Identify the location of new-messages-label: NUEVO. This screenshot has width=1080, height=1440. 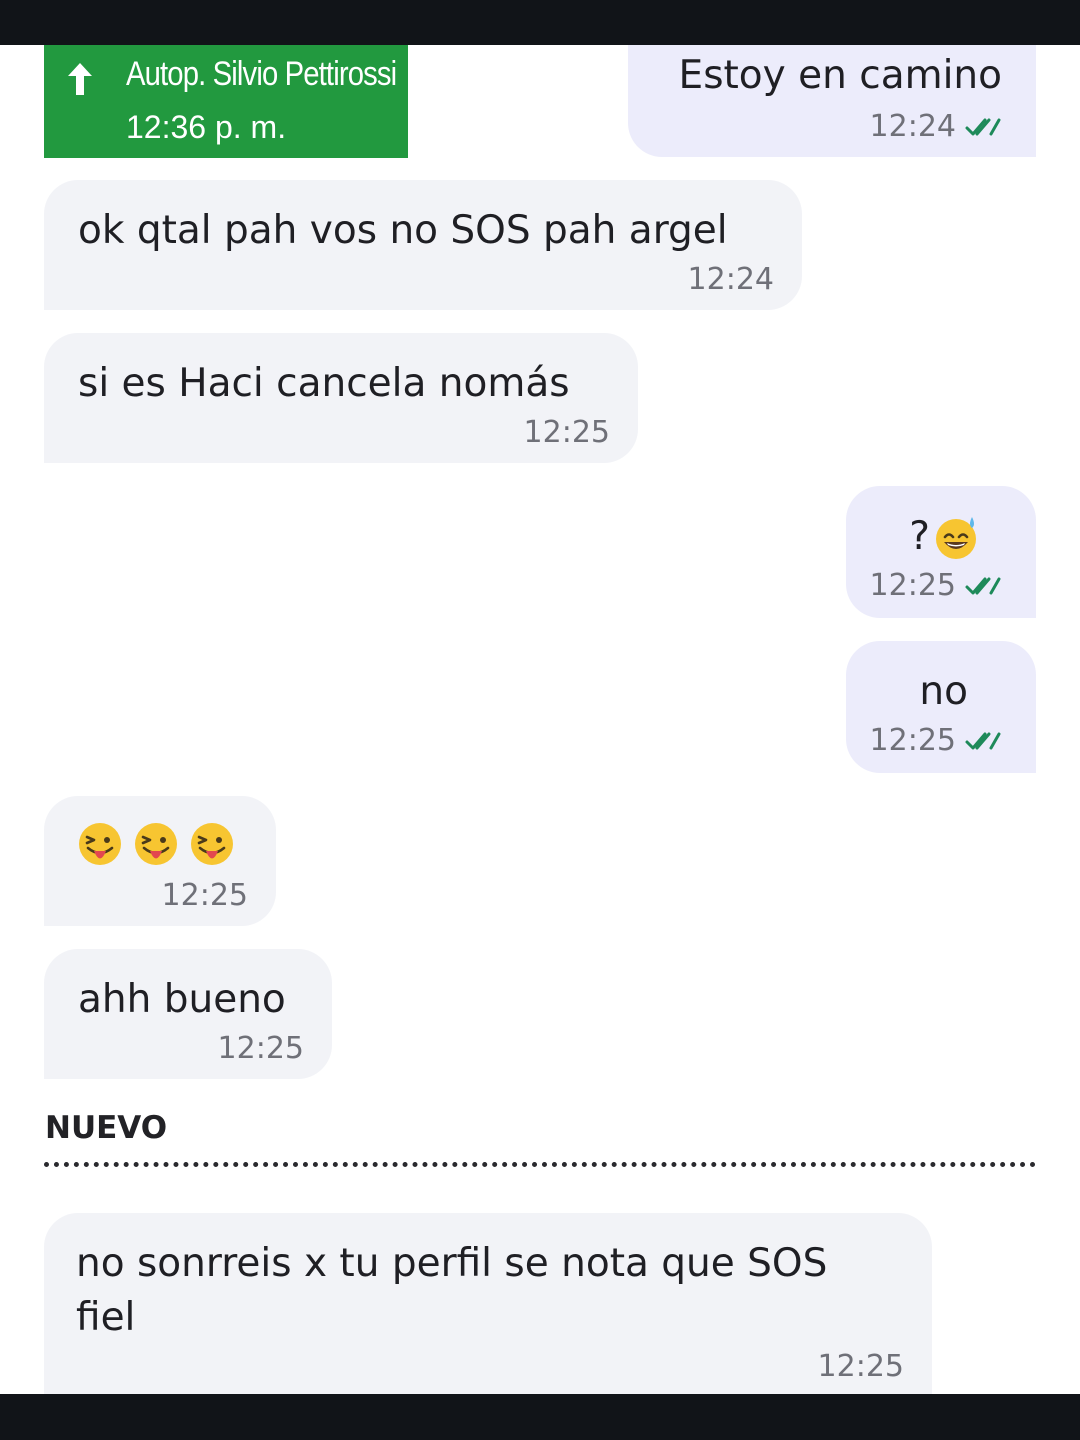
(106, 1128).